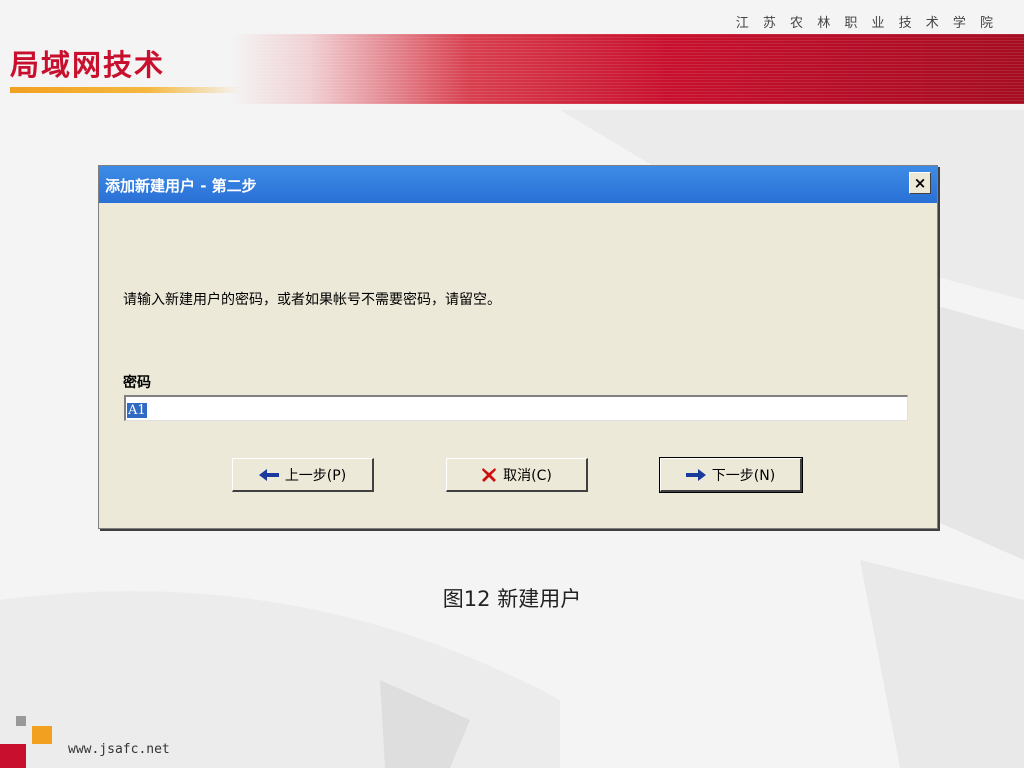 Image resolution: width=1024 pixels, height=768 pixels. Describe the element at coordinates (527, 475) in the screenshot. I see `cancel-button-label: 取消(C)` at that location.